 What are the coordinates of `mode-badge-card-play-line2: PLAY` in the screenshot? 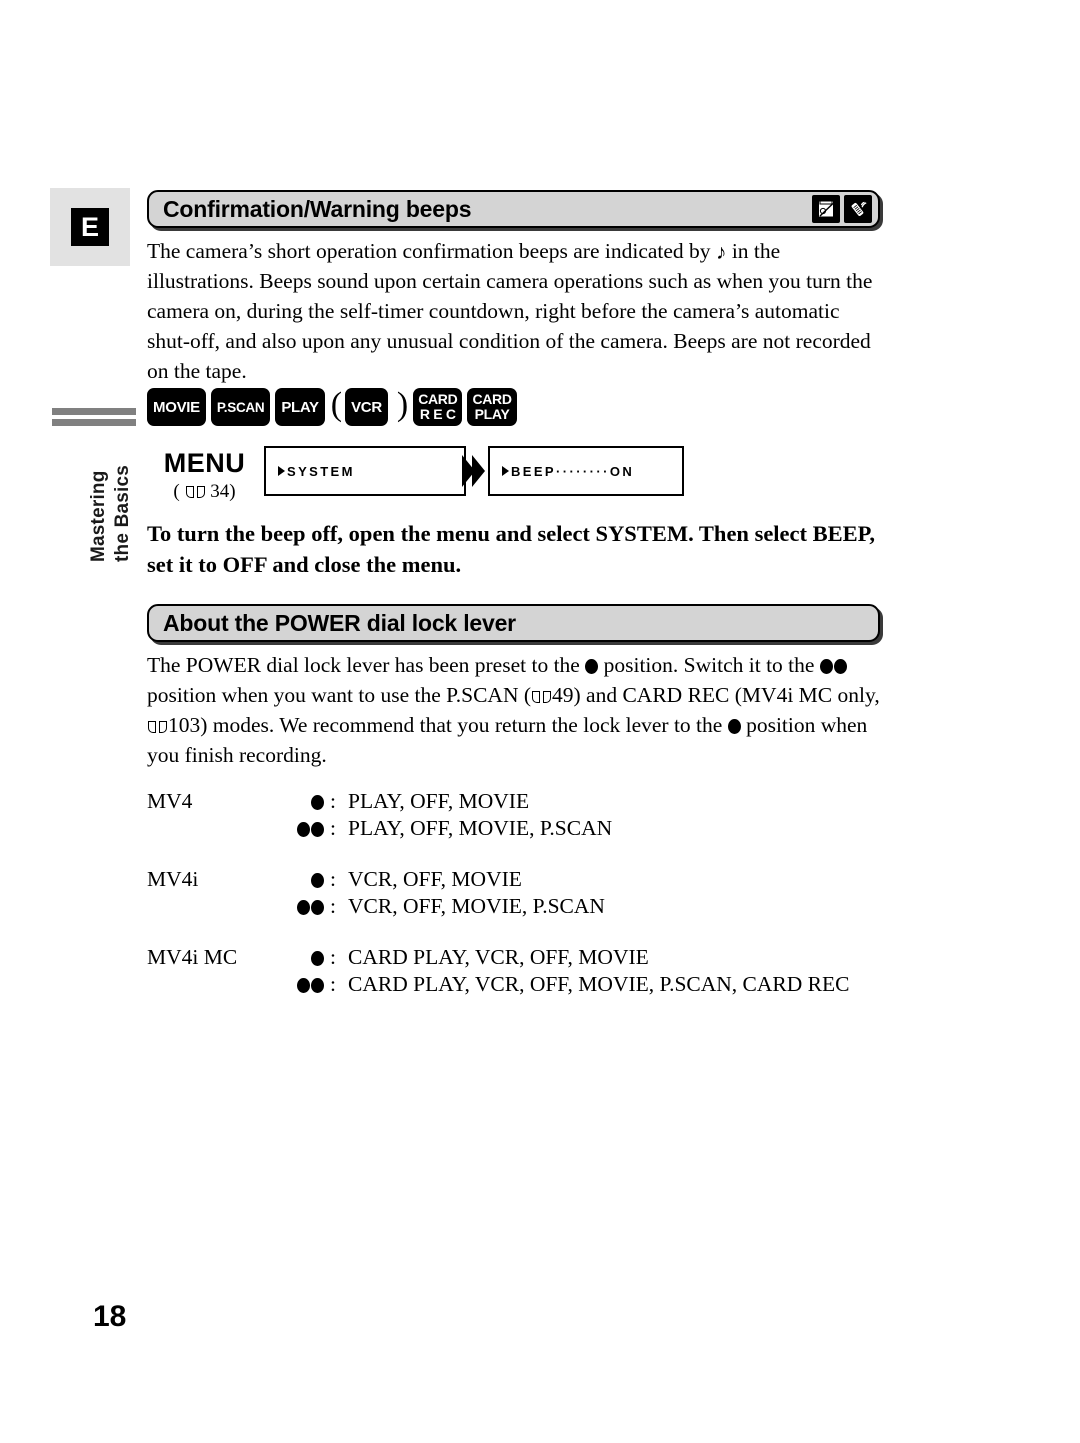 It's located at (492, 414).